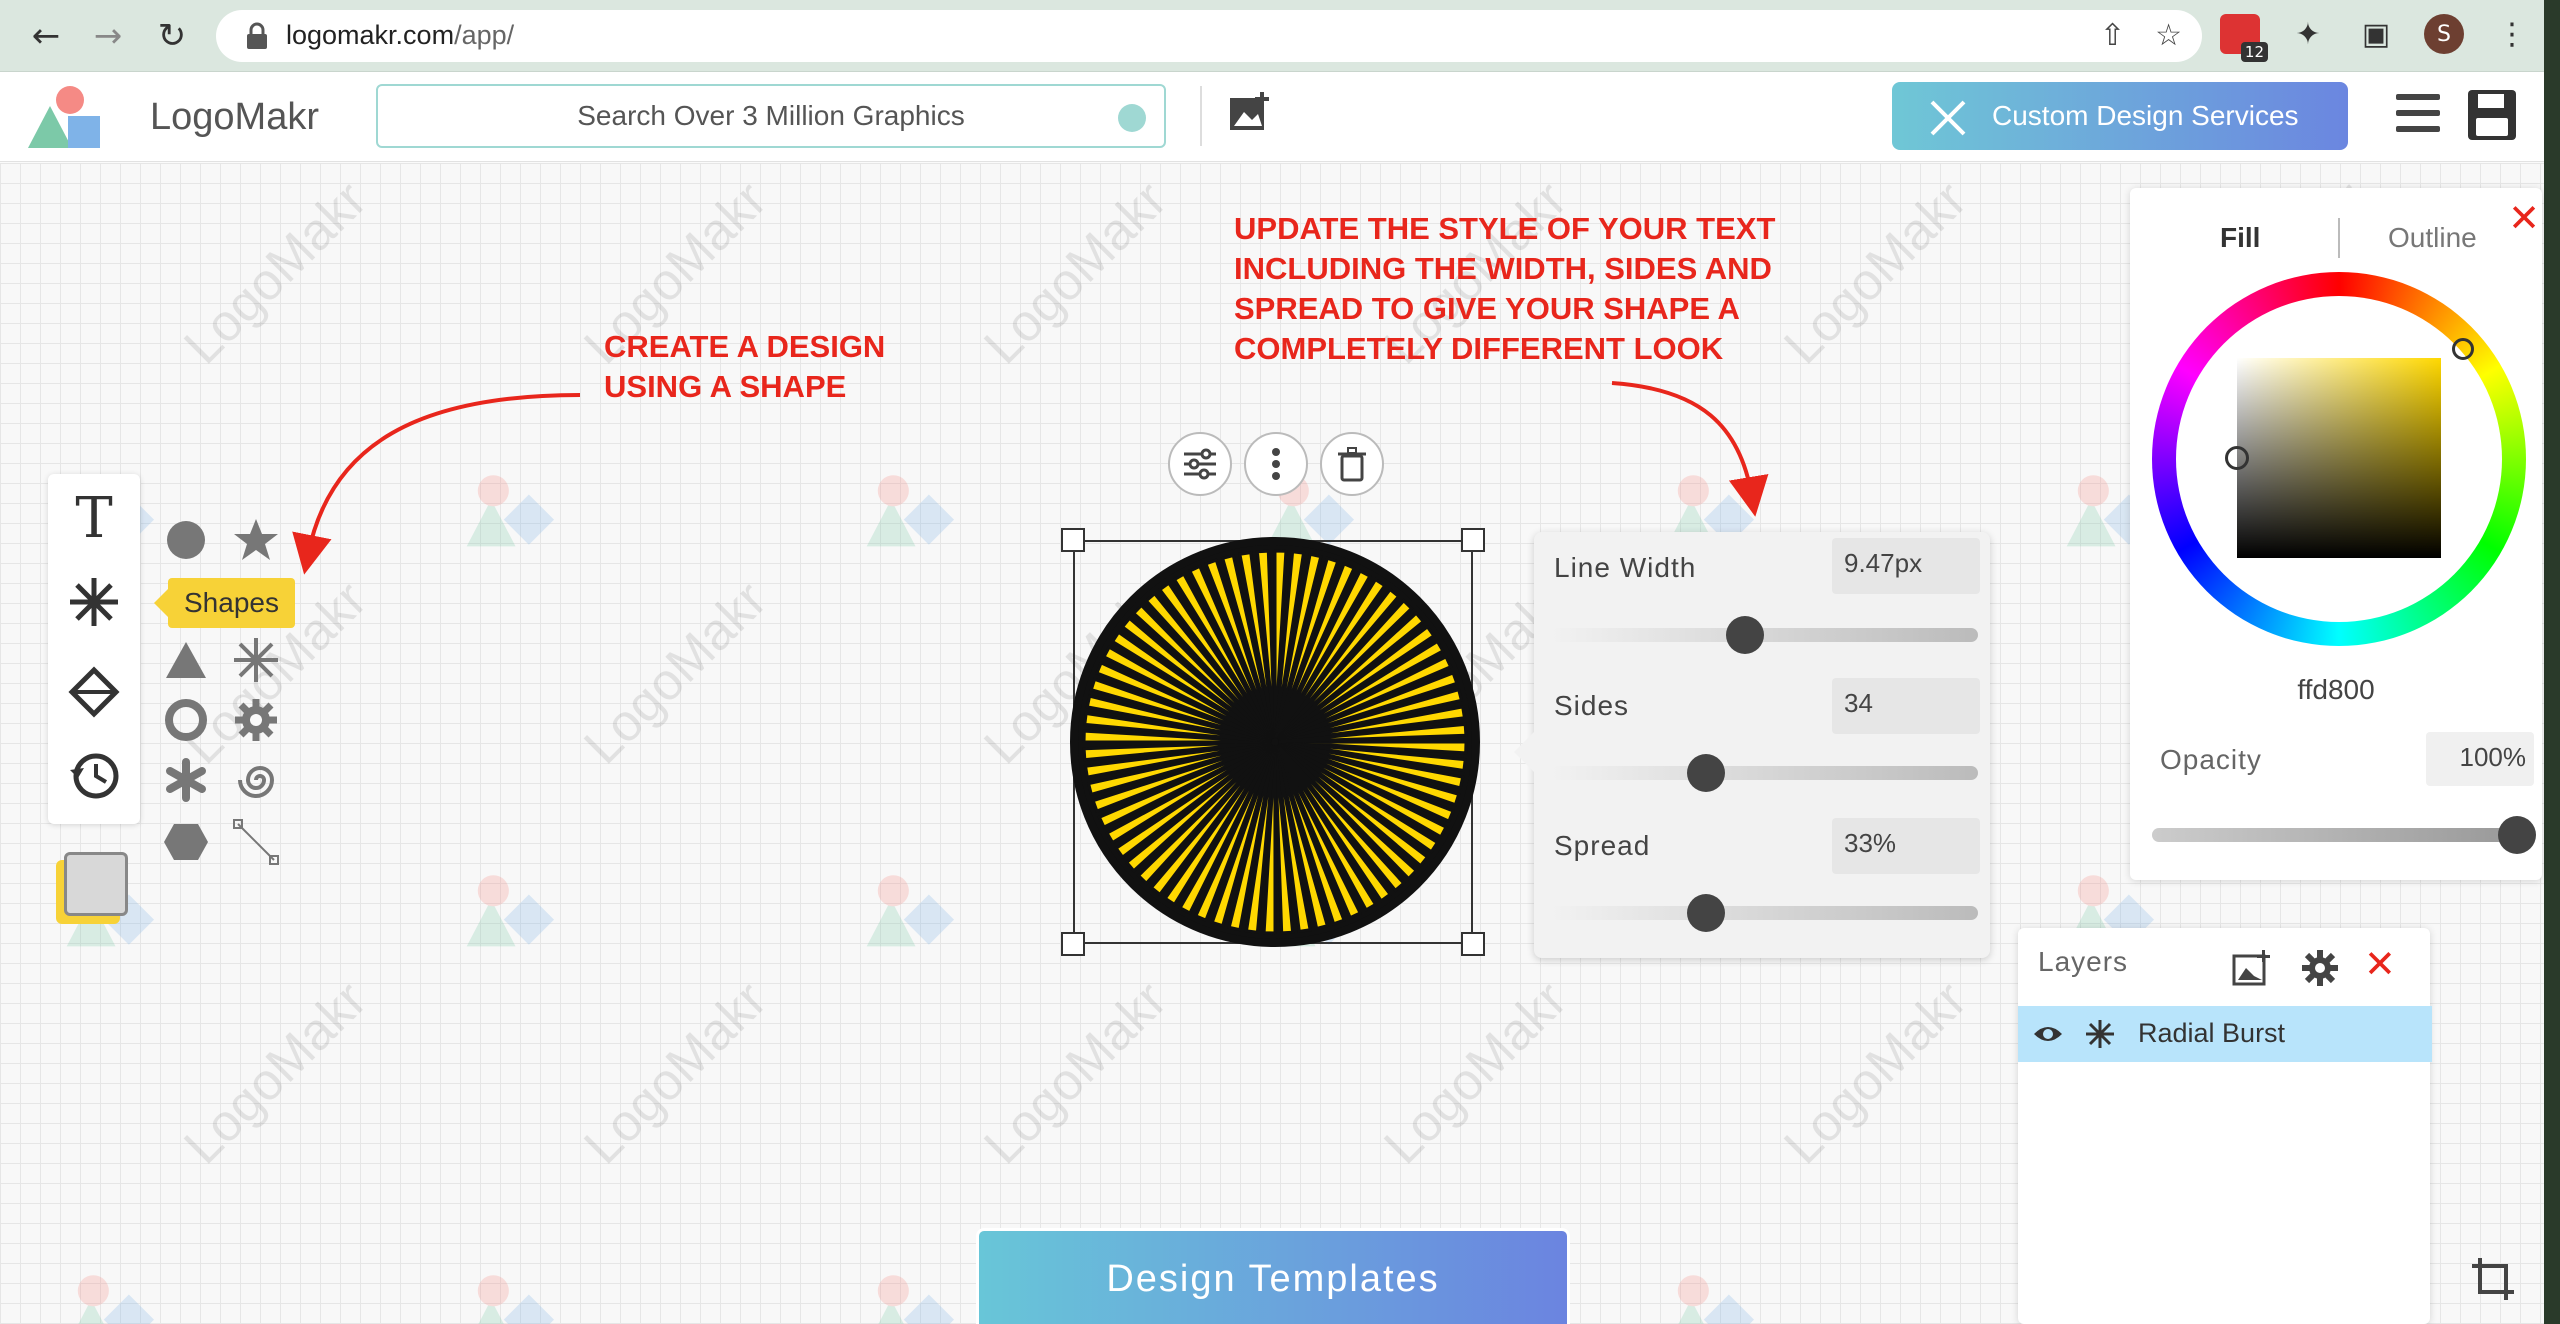 This screenshot has width=2560, height=1324. I want to click on hue-marker, so click(2463, 349).